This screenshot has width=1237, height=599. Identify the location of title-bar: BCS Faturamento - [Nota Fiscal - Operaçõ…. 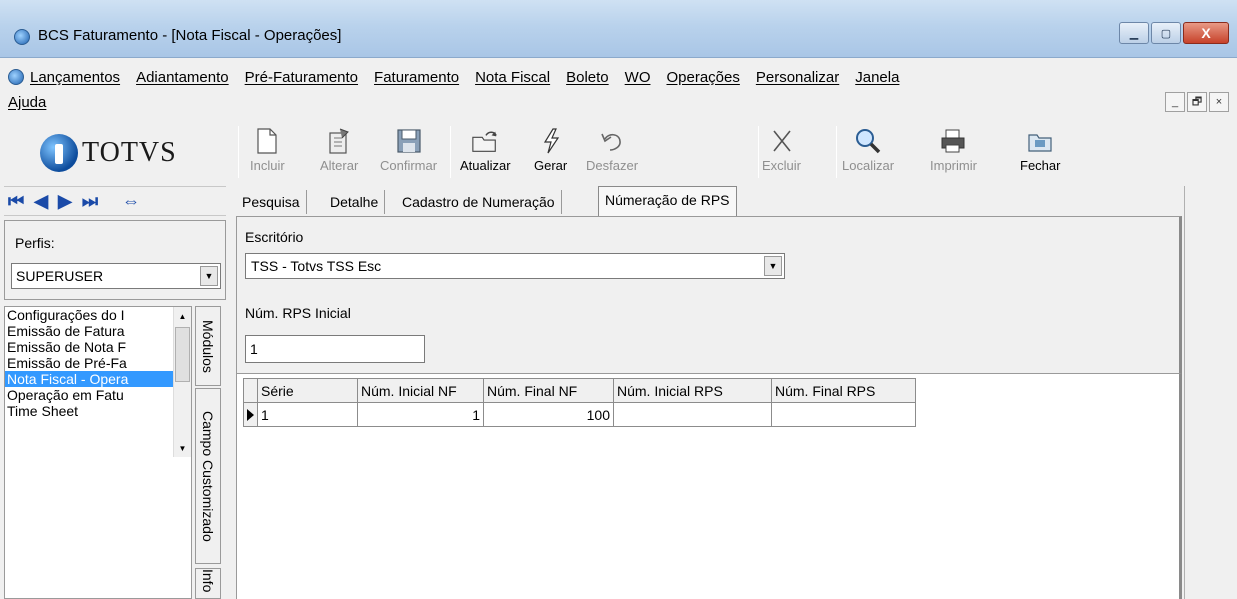
(618, 29).